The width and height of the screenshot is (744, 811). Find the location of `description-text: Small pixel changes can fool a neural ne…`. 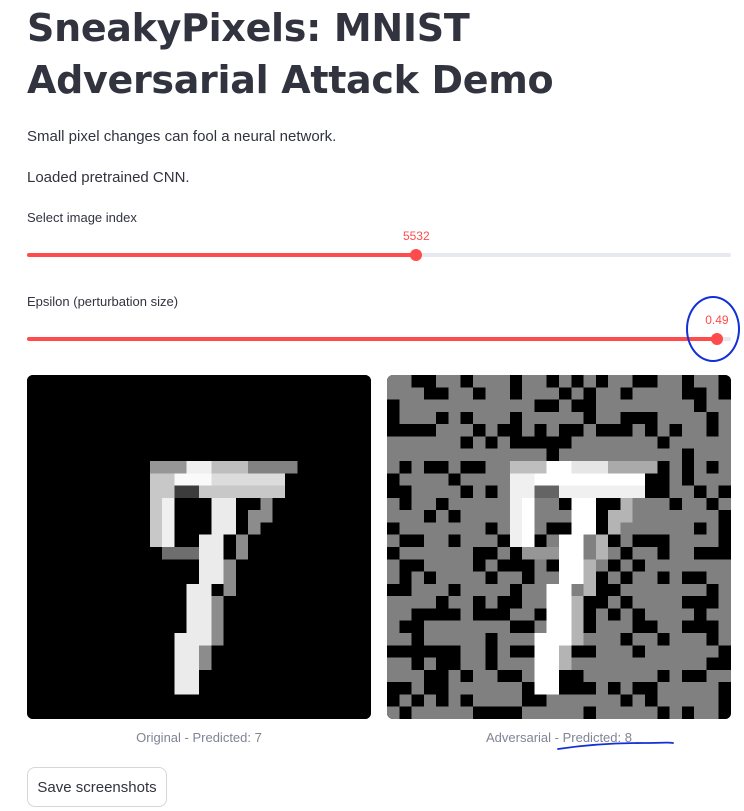

description-text: Small pixel changes can fool a neural ne… is located at coordinates (182, 136).